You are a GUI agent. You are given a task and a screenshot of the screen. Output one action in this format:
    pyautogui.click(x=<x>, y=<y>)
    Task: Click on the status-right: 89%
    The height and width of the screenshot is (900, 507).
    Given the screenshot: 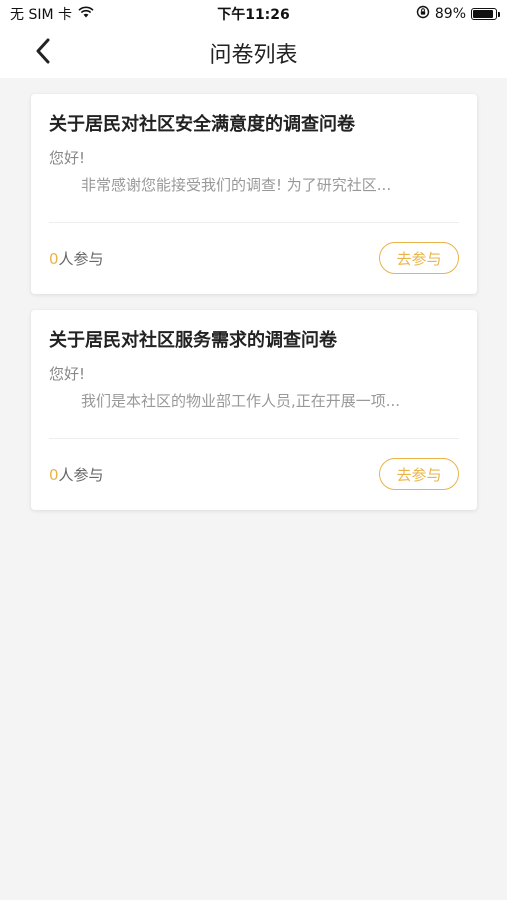 What is the action you would take?
    pyautogui.click(x=458, y=14)
    